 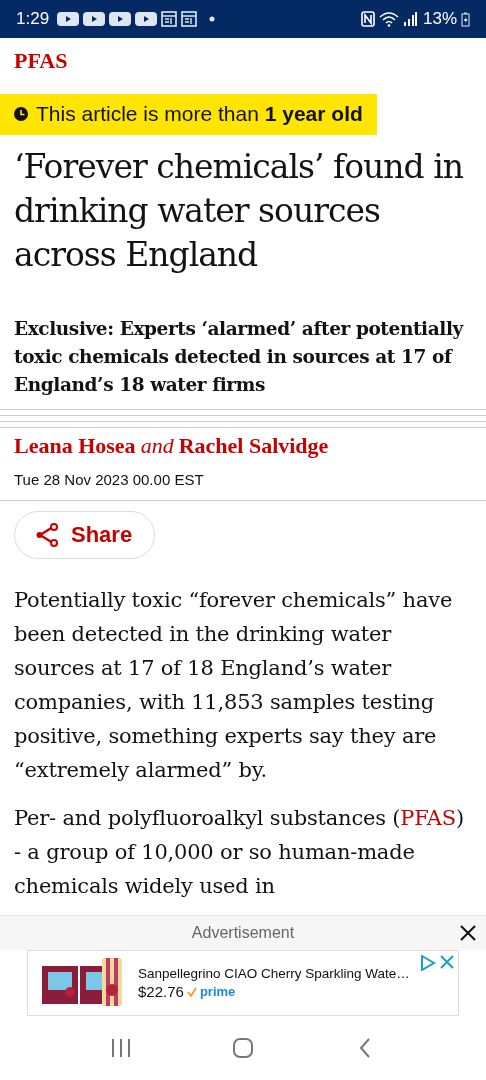 I want to click on age-notice-text: This article is more than 1 year old, so click(x=199, y=114).